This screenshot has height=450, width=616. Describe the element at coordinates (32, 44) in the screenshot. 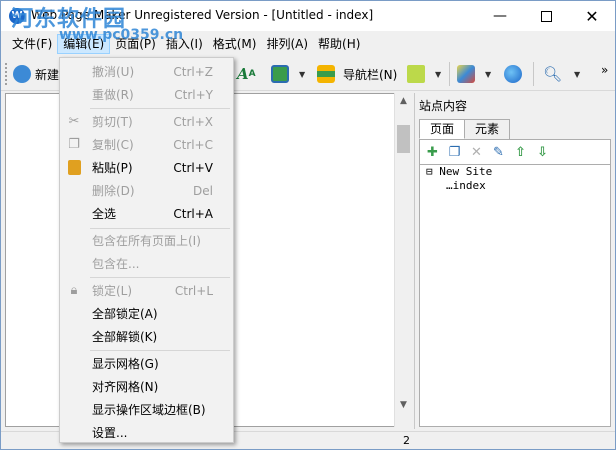

I see `menu-file: 文件(F)` at that location.